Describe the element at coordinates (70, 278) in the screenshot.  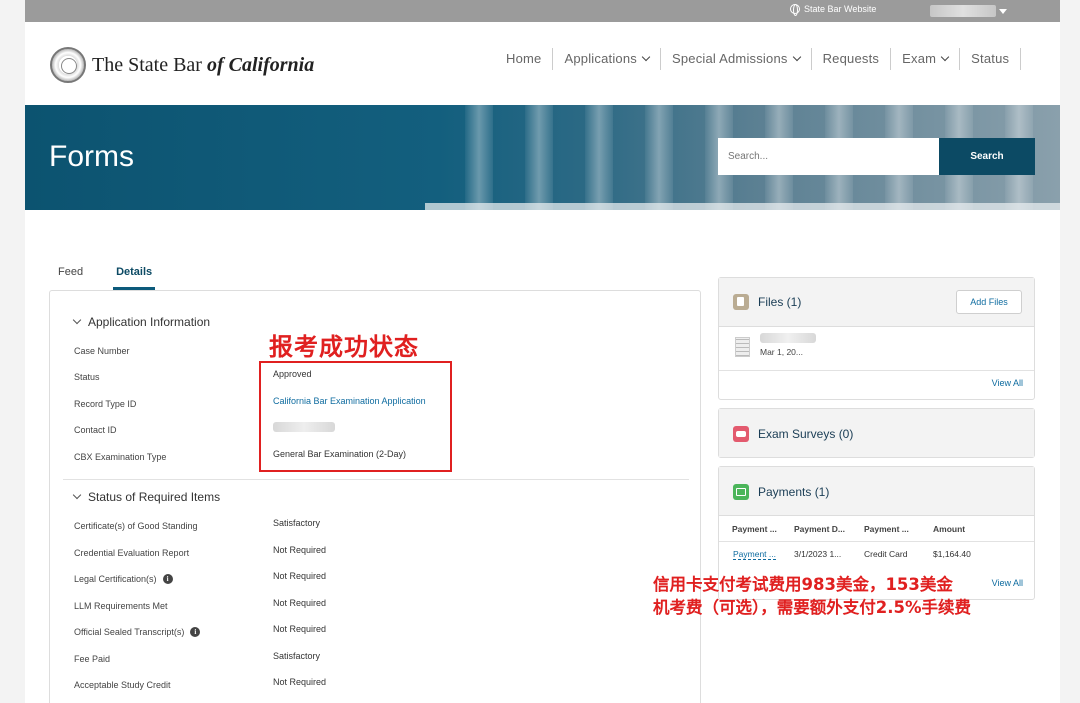
I see `tab-feed: Feed` at that location.